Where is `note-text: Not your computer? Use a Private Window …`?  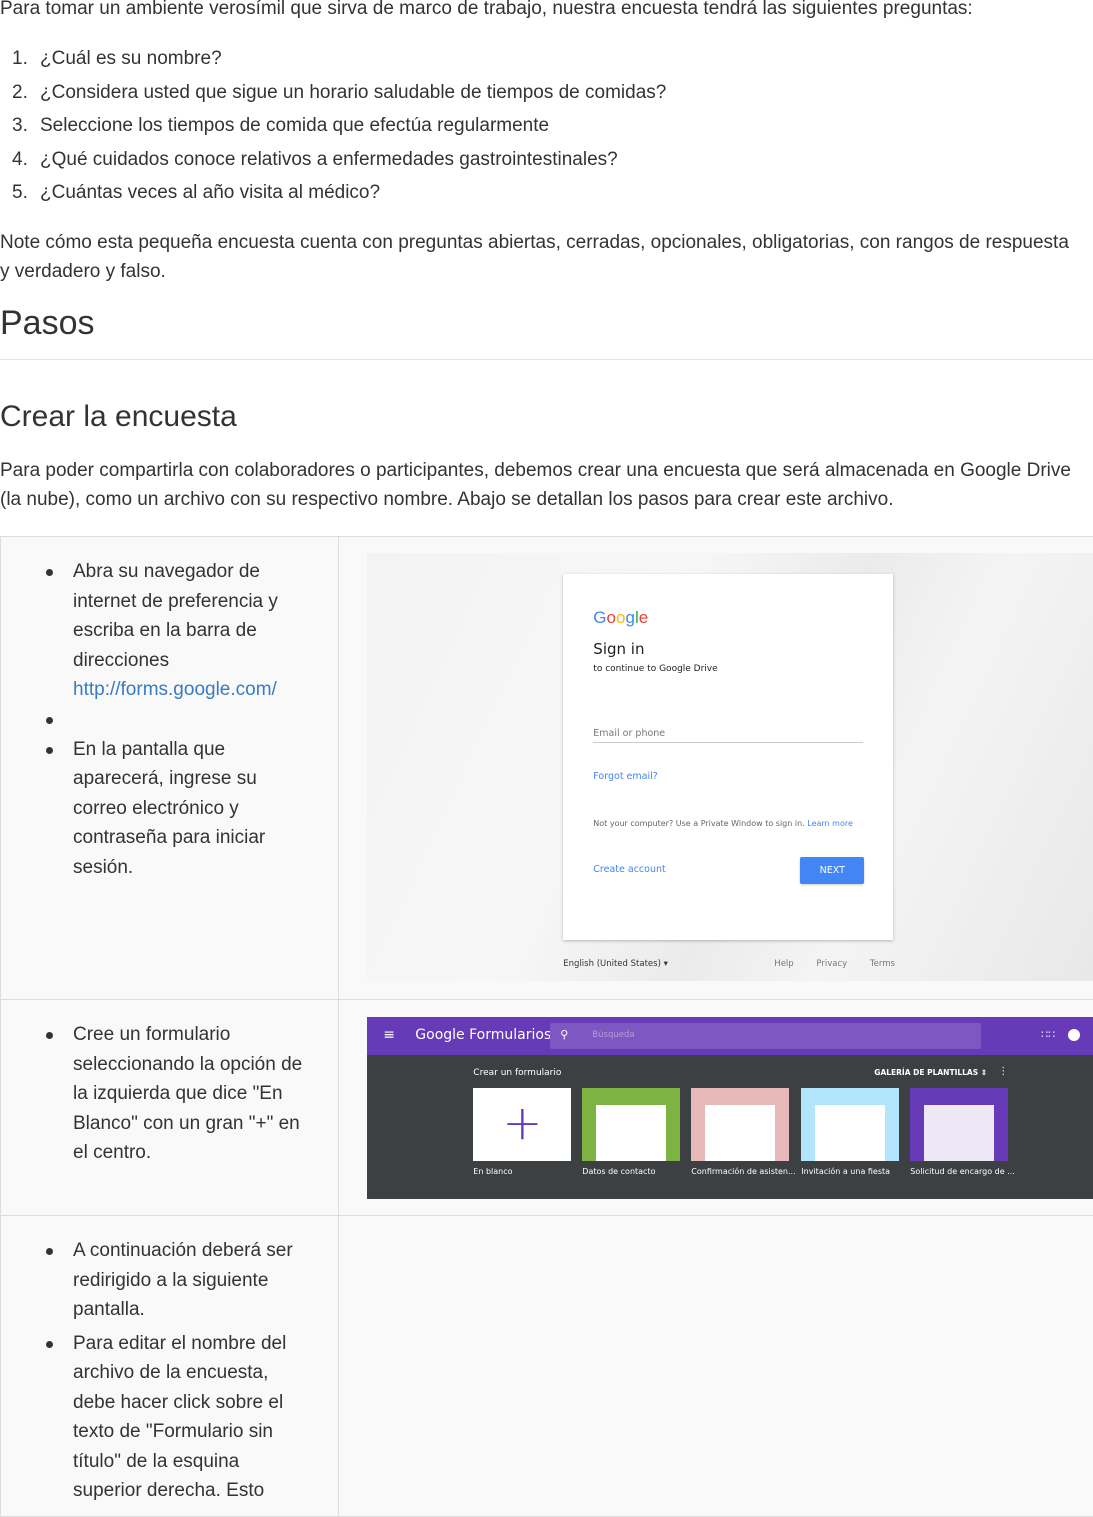 note-text: Not your computer? Use a Private Window … is located at coordinates (698, 823).